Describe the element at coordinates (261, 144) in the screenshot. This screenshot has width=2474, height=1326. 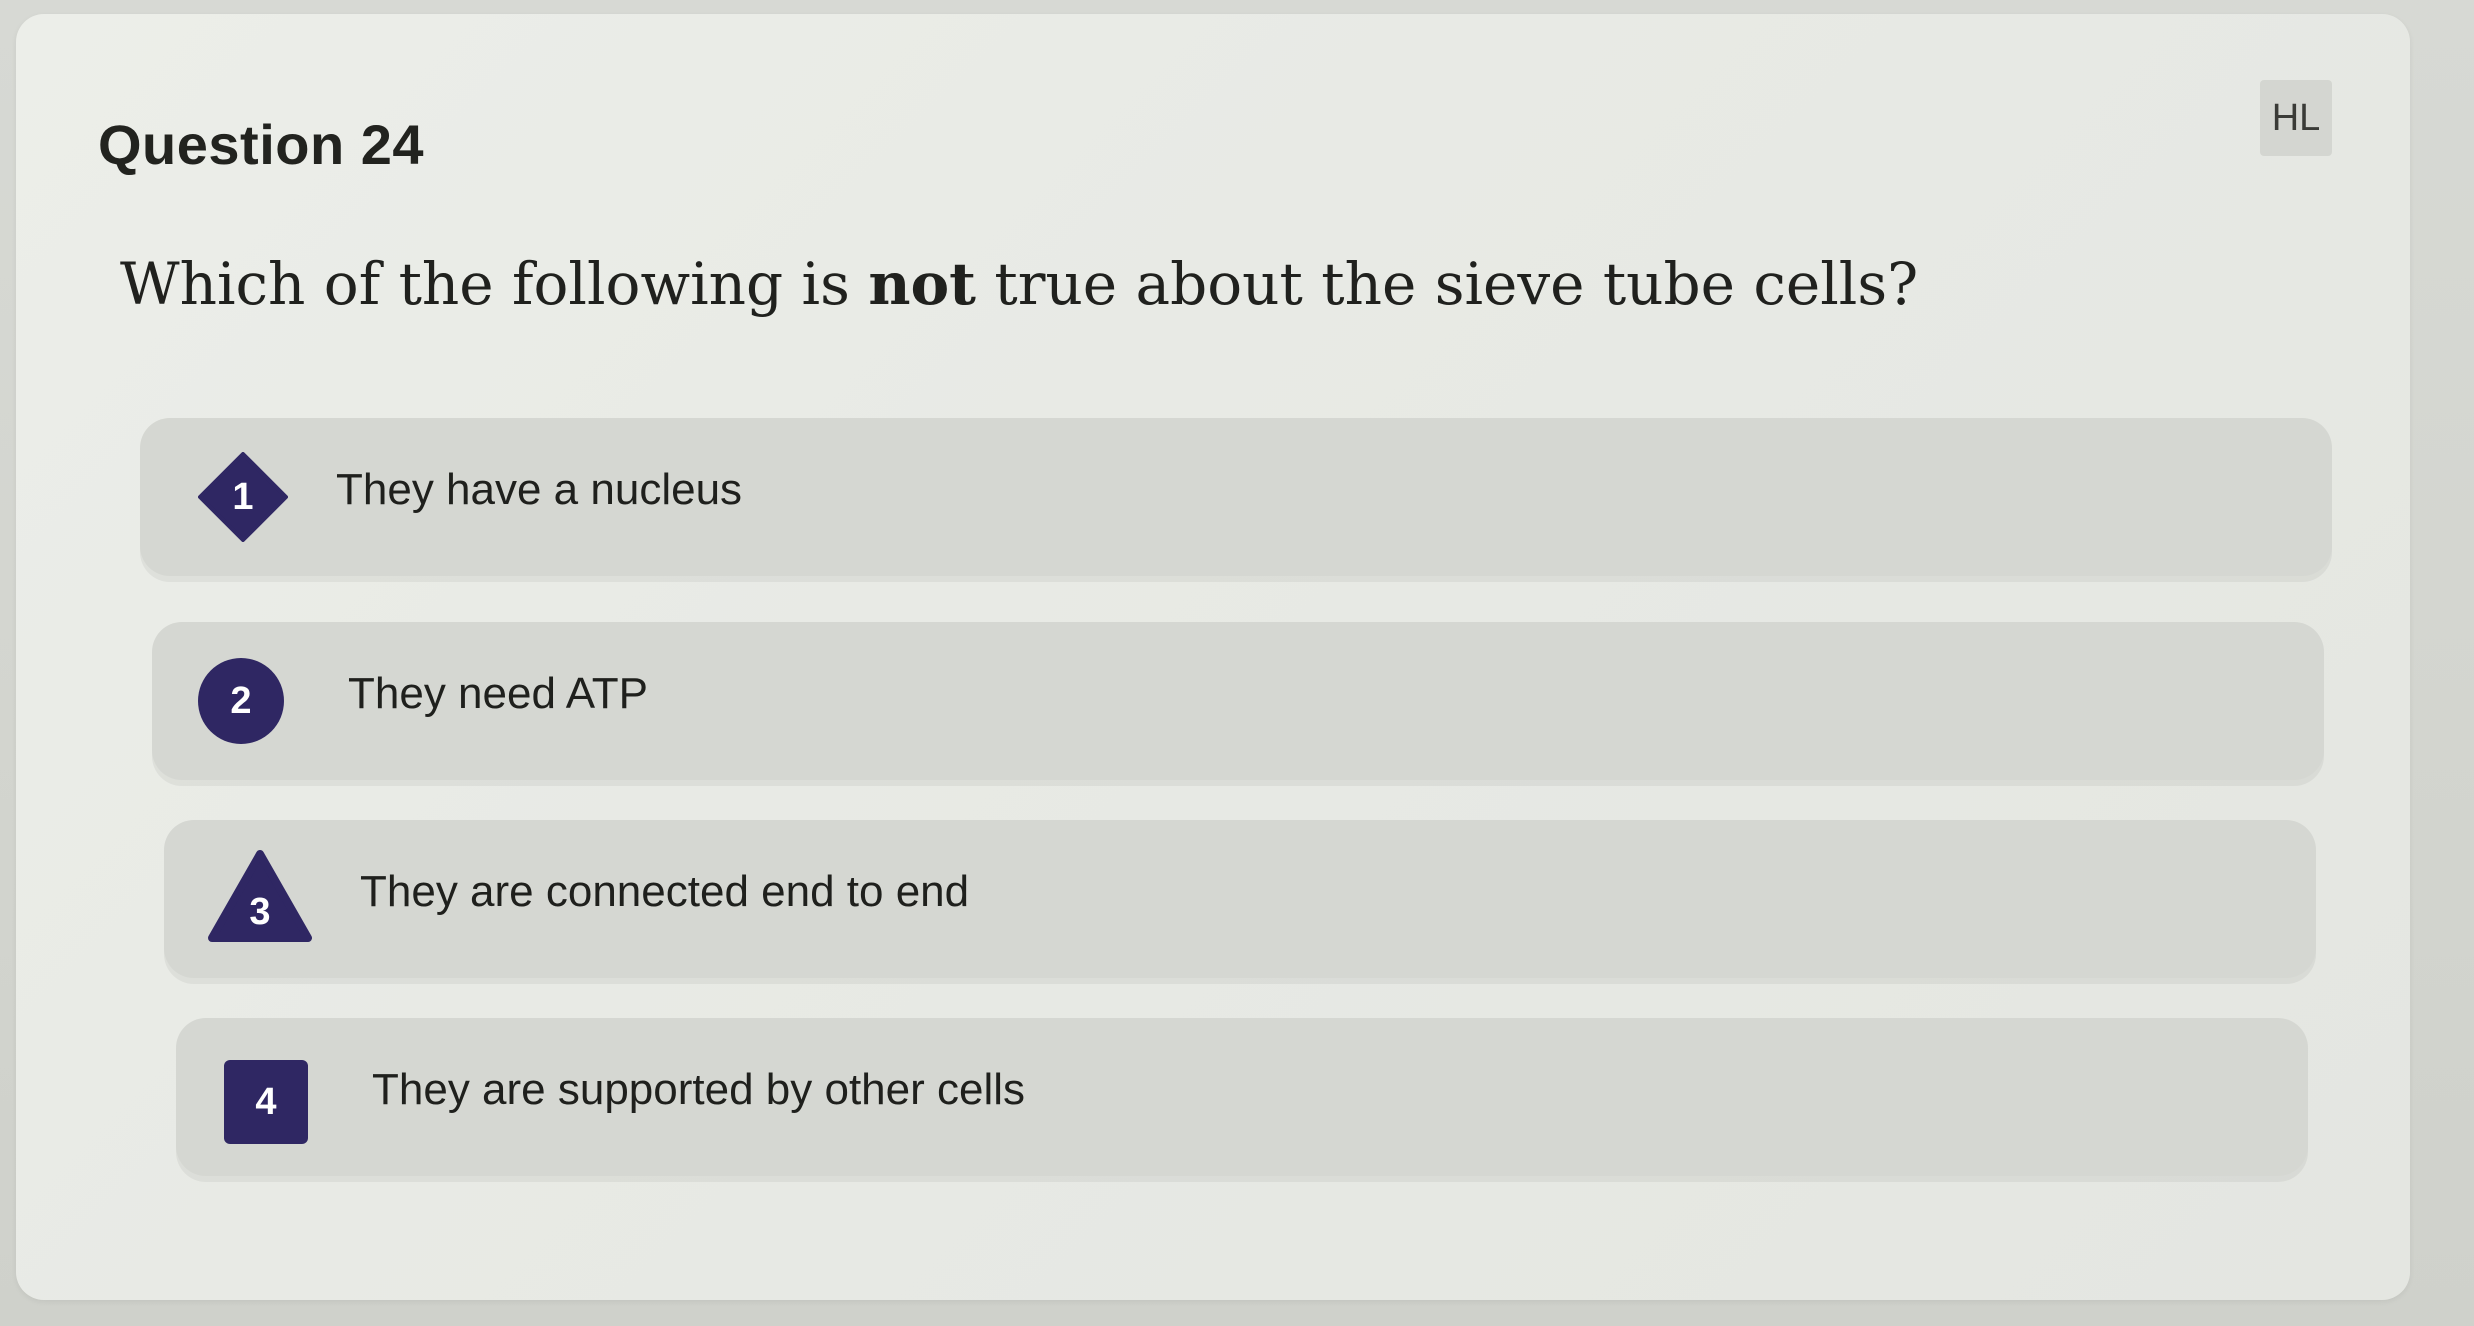
I see `question-title: Question 24` at that location.